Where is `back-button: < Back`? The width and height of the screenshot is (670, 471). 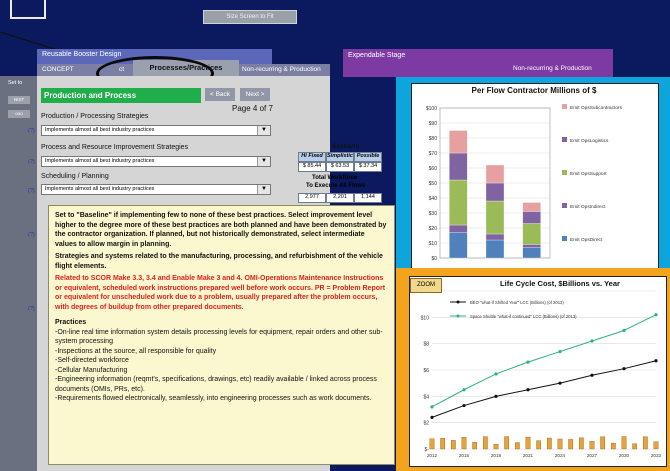 back-button: < Back is located at coordinates (220, 94).